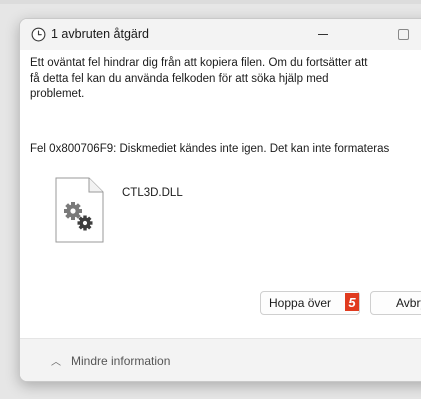 The width and height of the screenshot is (421, 399). I want to click on title-bar: 1 avbruten åtgärd, so click(220, 34).